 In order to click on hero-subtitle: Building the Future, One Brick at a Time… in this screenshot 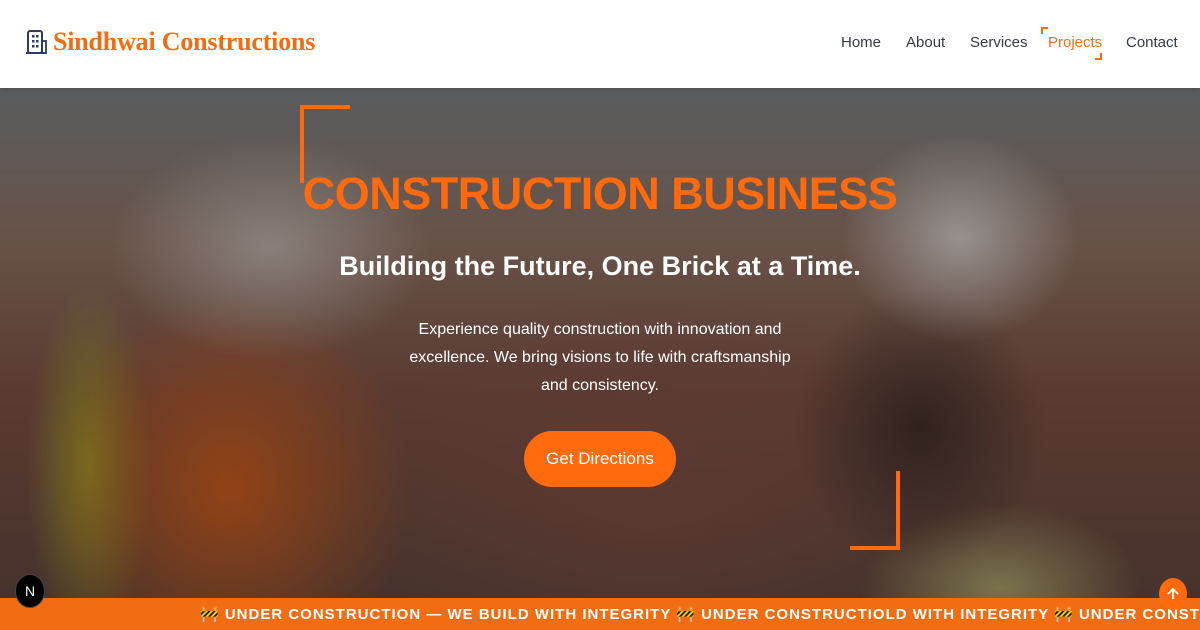, I will do `click(600, 266)`.